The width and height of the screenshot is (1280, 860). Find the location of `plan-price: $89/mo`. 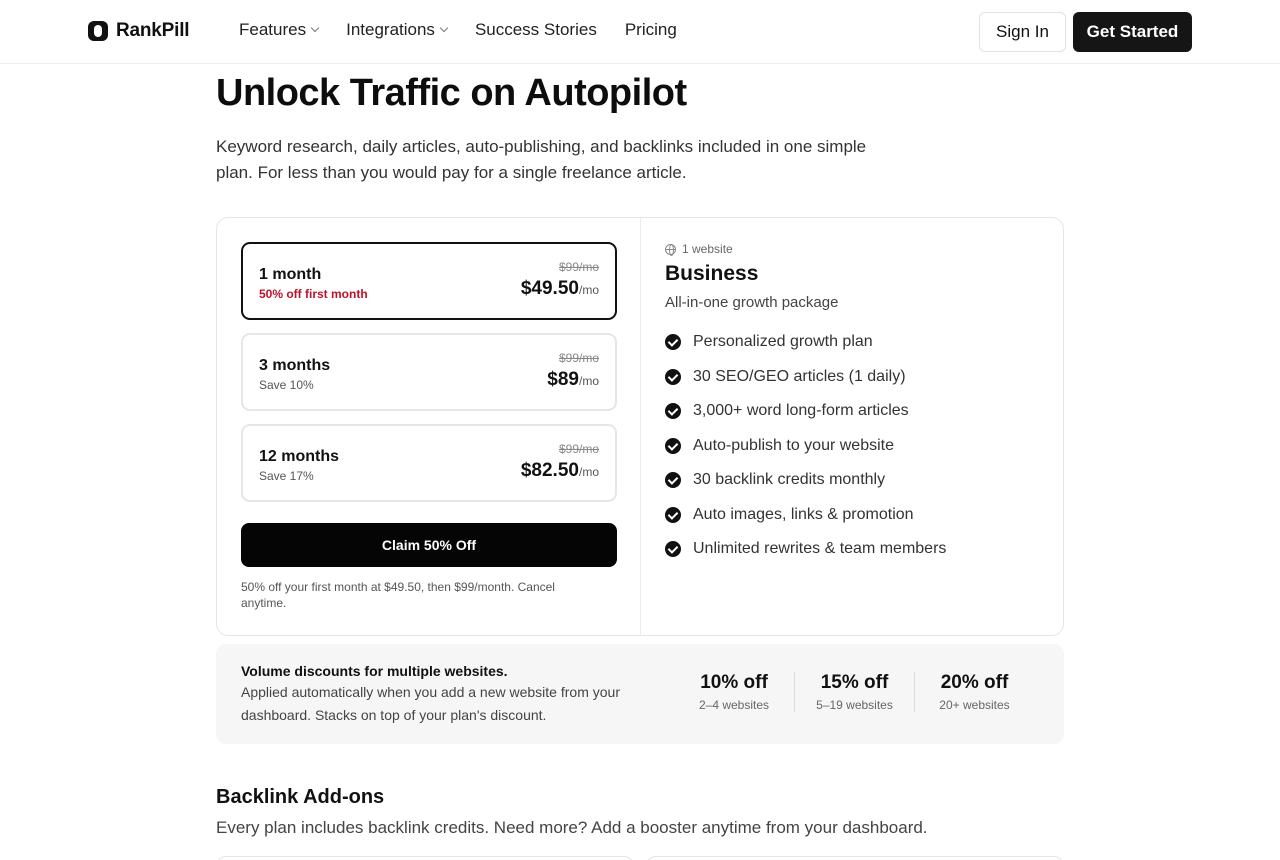

plan-price: $89/mo is located at coordinates (573, 380).